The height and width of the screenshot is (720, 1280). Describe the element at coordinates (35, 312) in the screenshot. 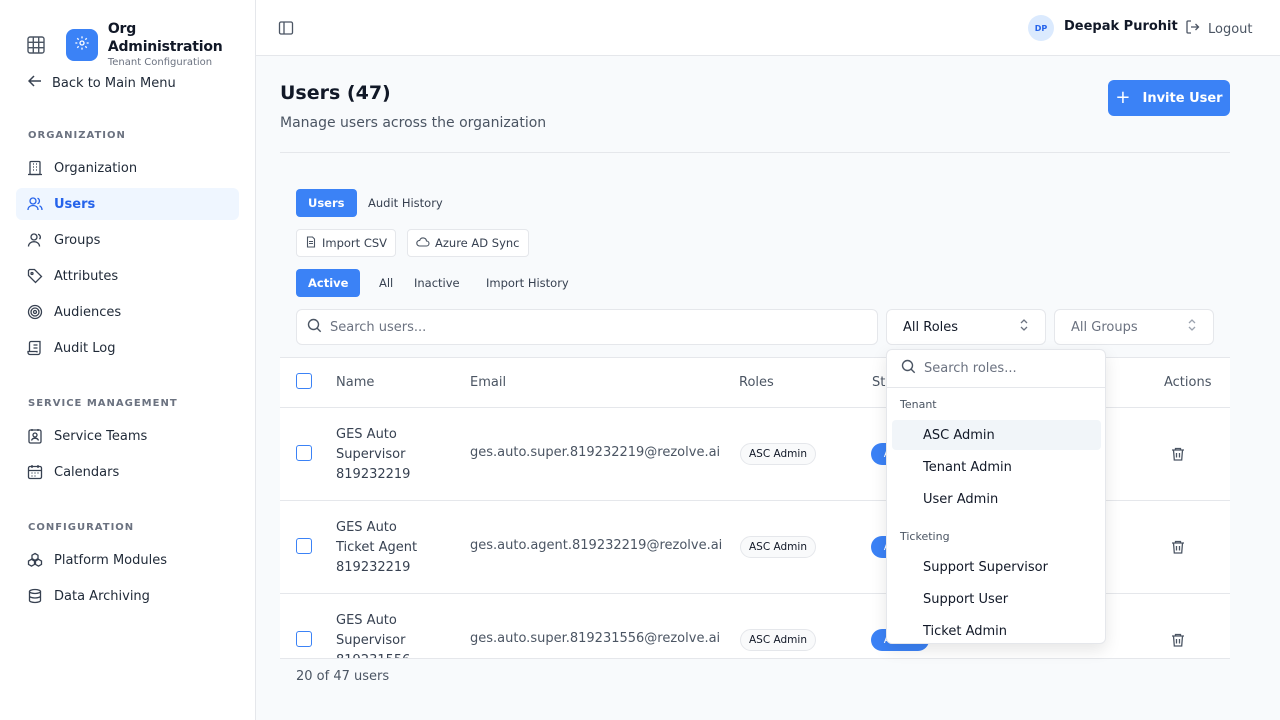

I see `target-icon` at that location.